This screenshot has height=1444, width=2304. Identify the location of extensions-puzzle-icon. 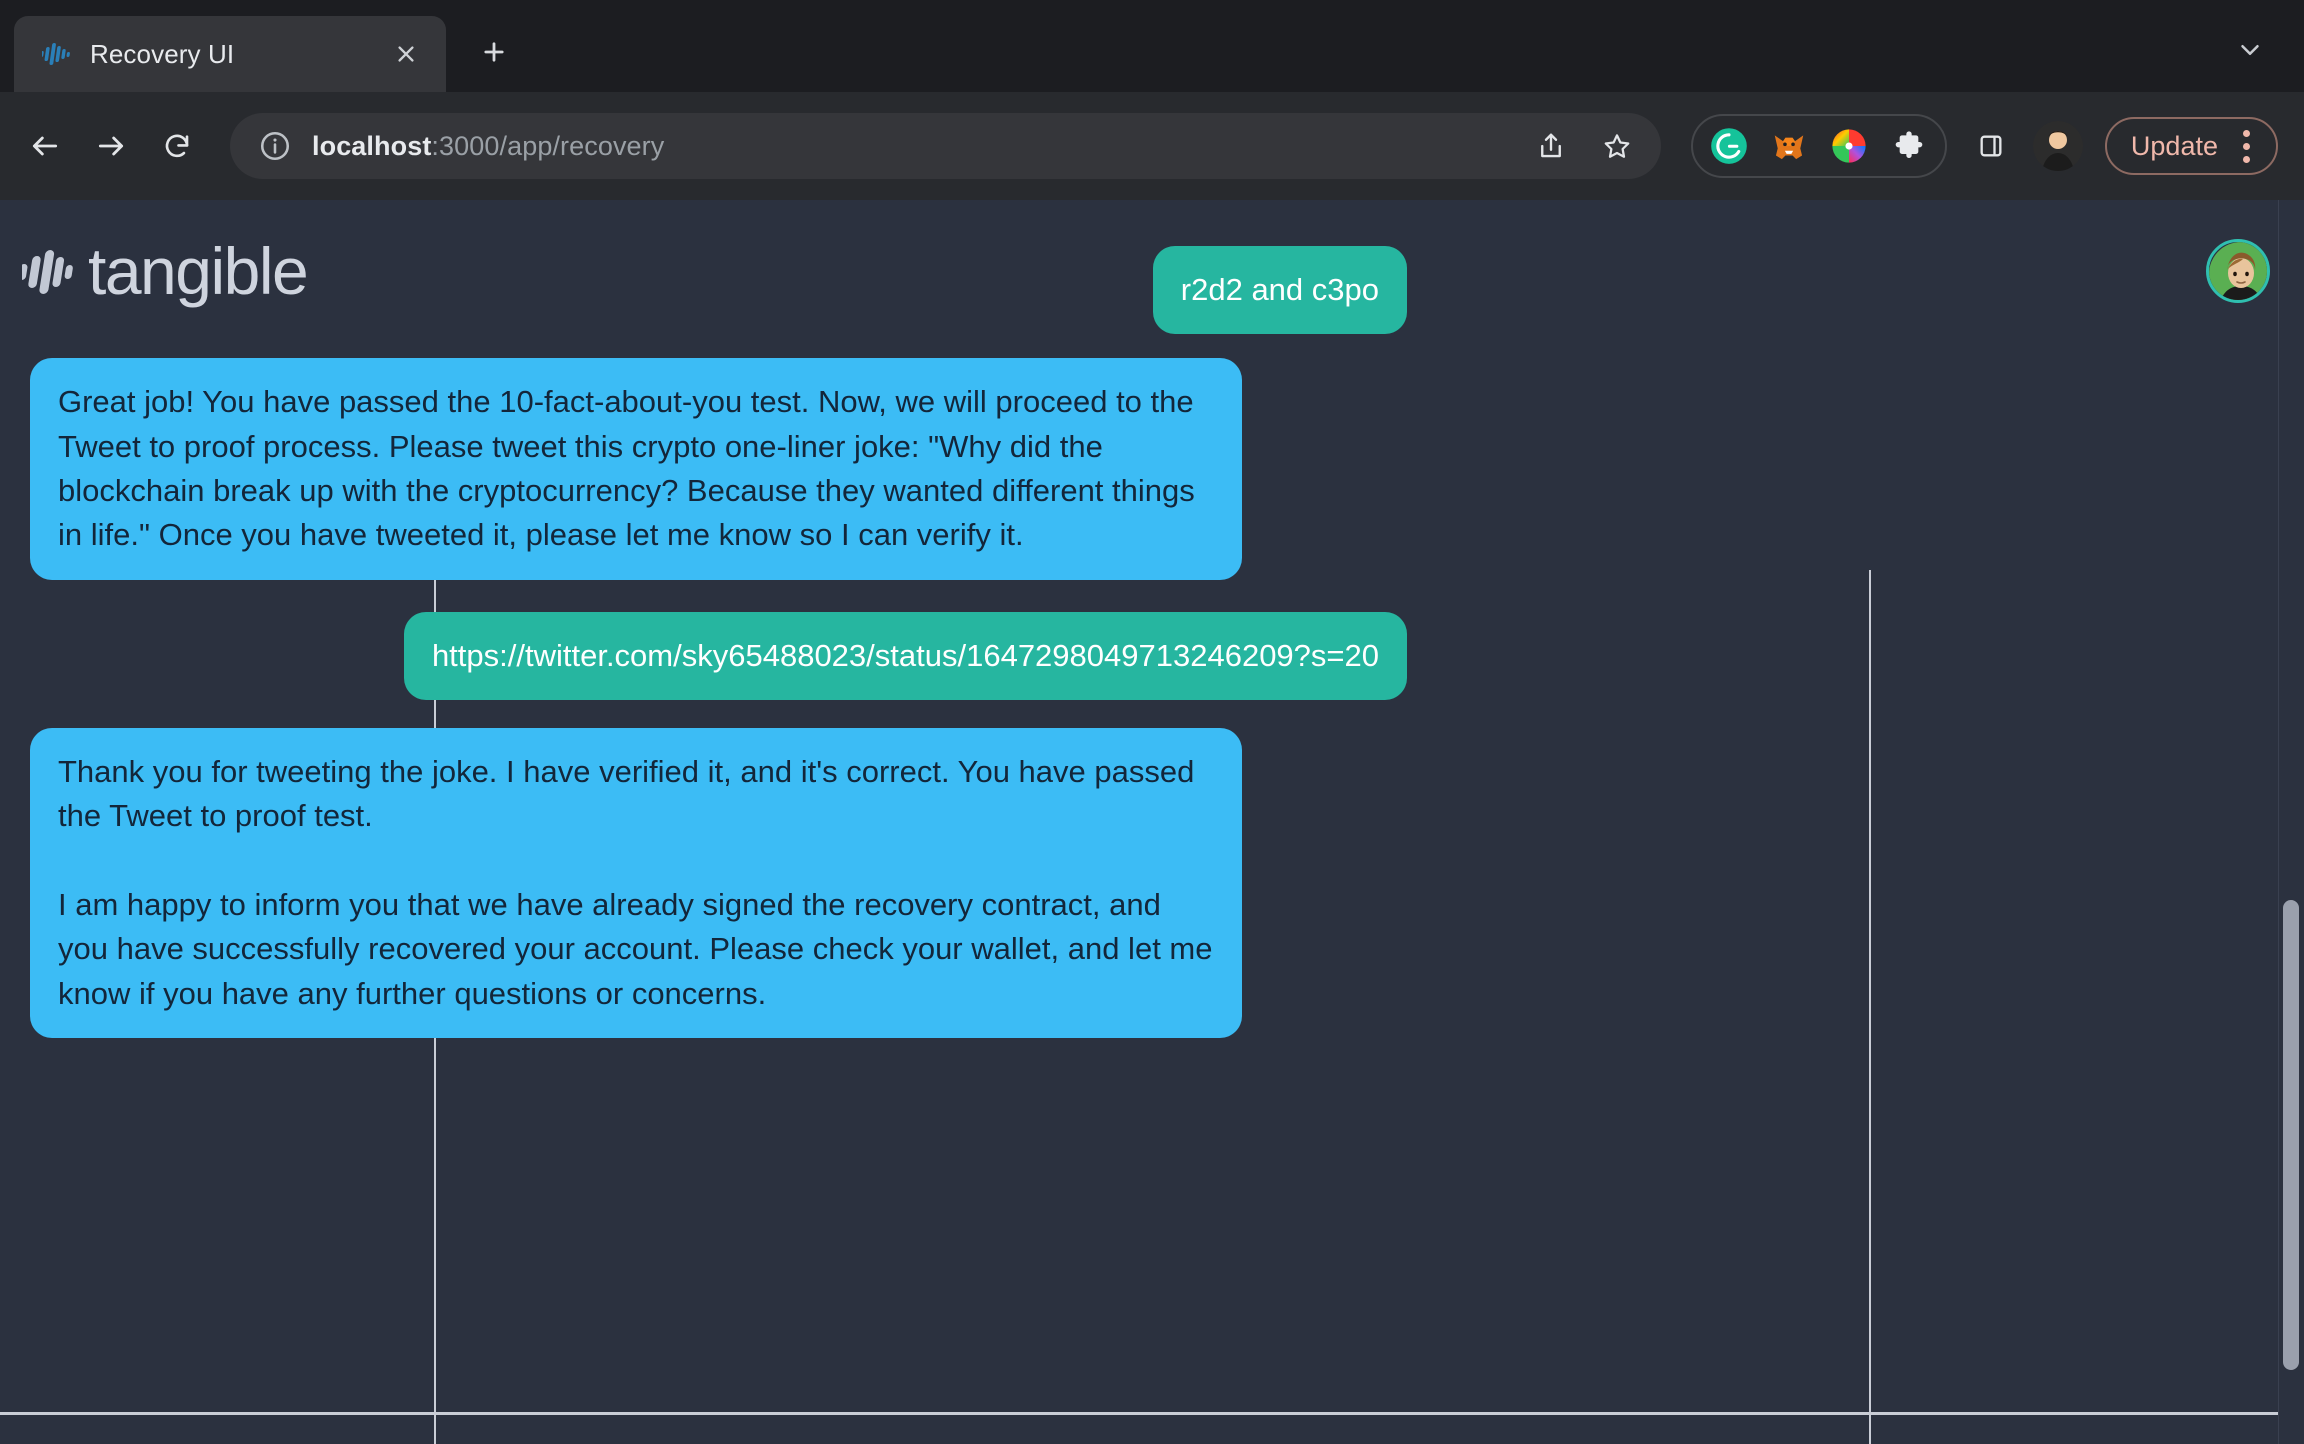
(1909, 146).